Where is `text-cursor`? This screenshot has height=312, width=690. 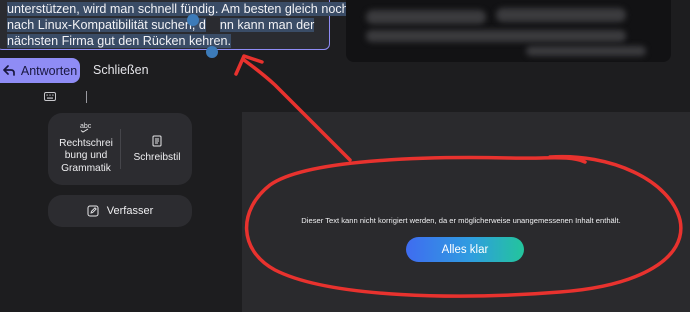 text-cursor is located at coordinates (86, 97).